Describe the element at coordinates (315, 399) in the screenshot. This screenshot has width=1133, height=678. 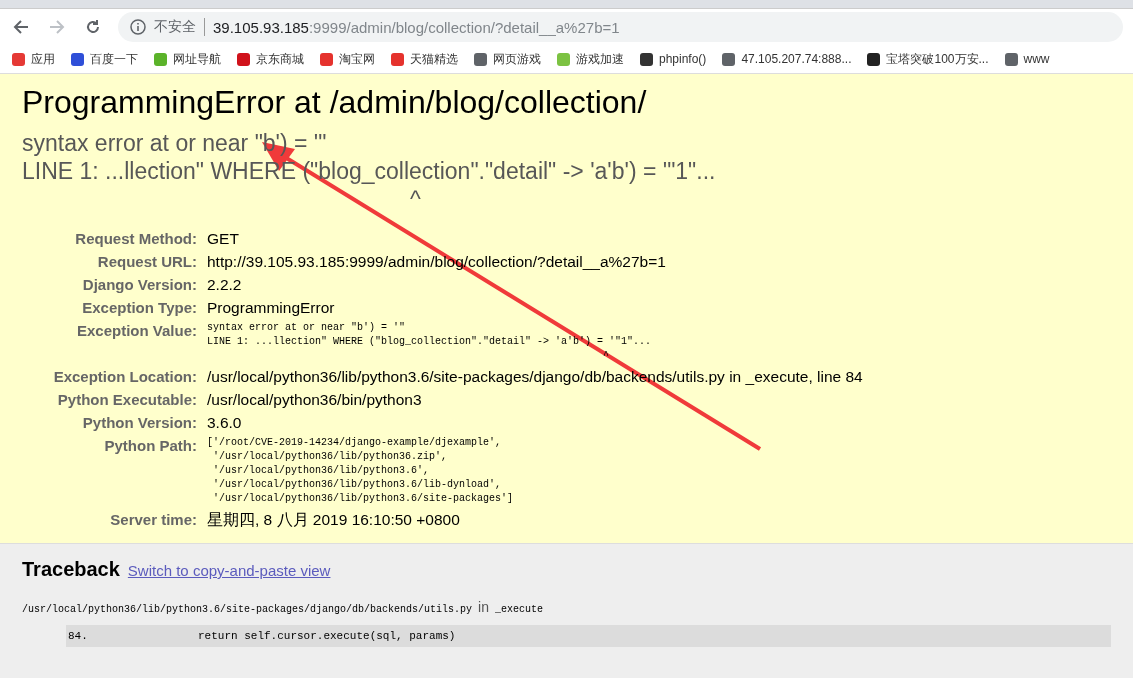
I see `meta-value: /usr/local/python36/bin/python3` at that location.